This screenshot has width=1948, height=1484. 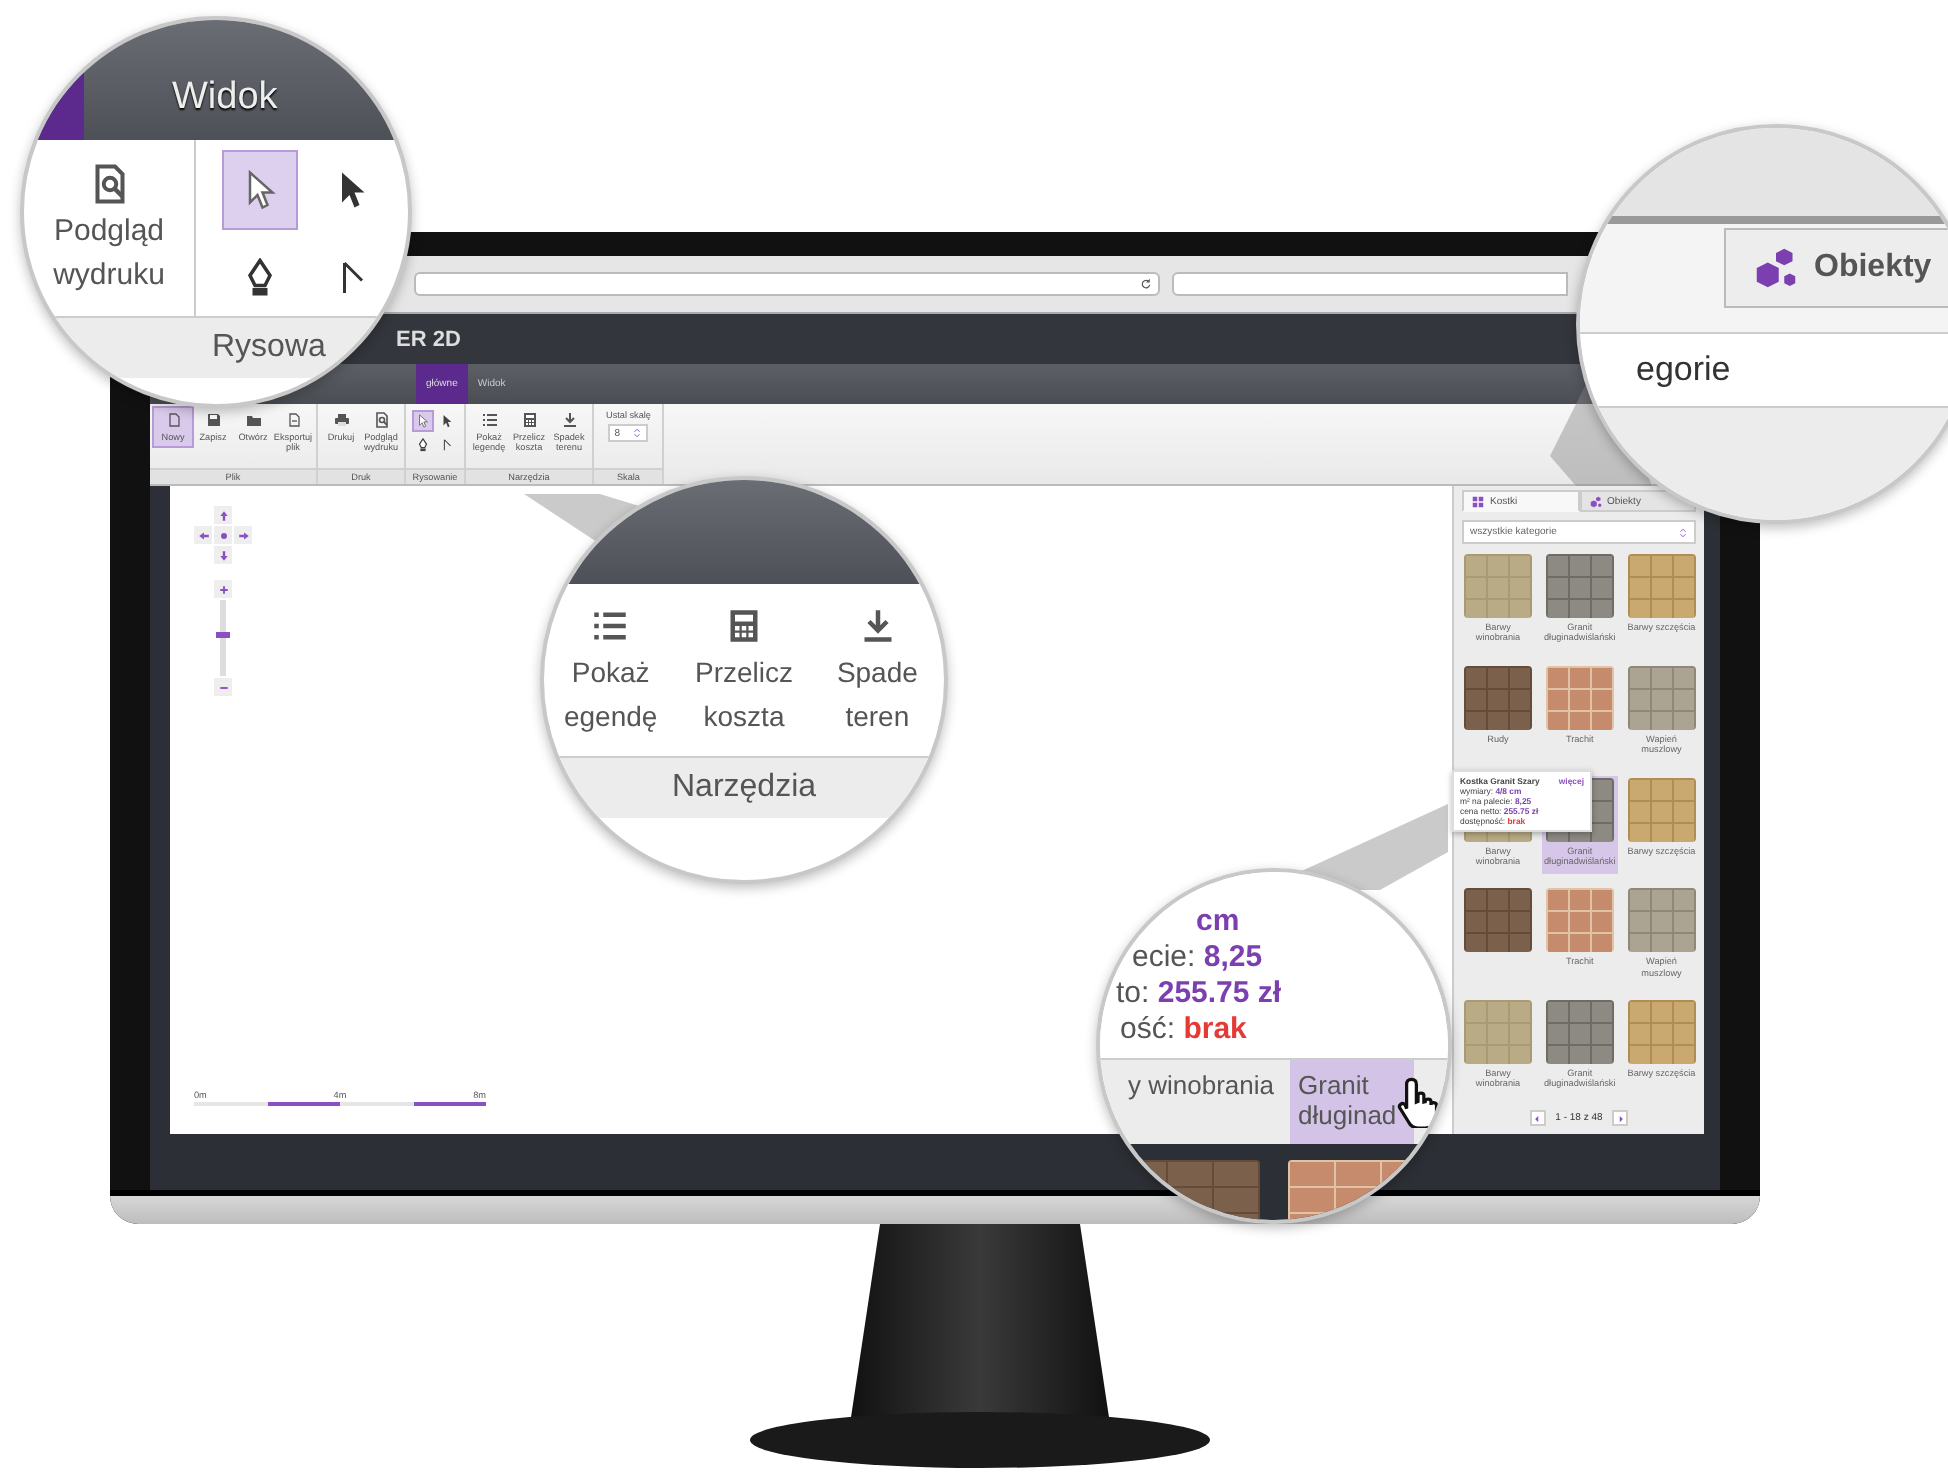 I want to click on tooltip-line: ość: brak, so click(x=1183, y=1029).